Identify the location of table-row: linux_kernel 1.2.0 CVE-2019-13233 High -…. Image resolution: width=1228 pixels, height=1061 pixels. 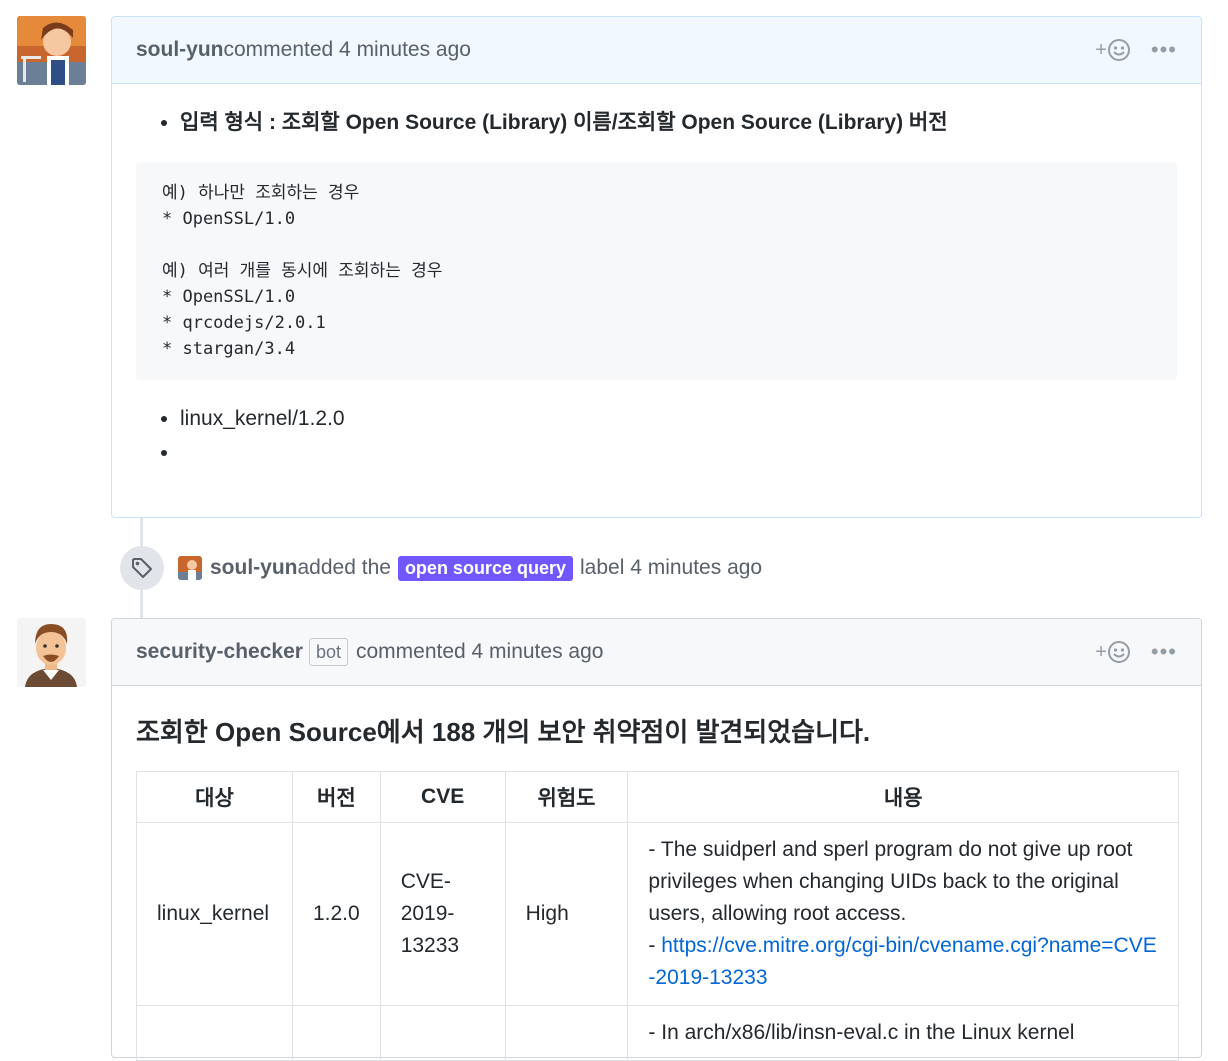
(657, 914).